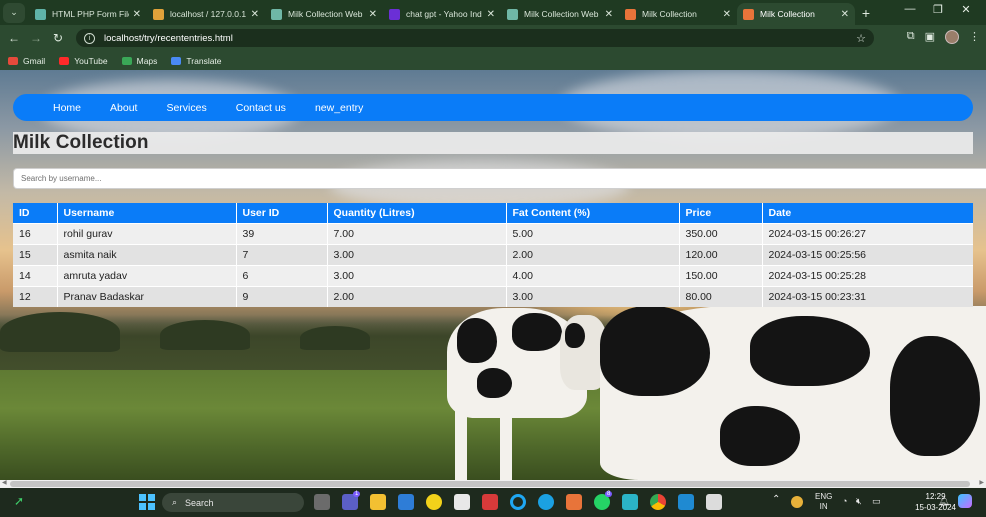 This screenshot has width=986, height=517. I want to click on battery-icon: ▭, so click(876, 501).